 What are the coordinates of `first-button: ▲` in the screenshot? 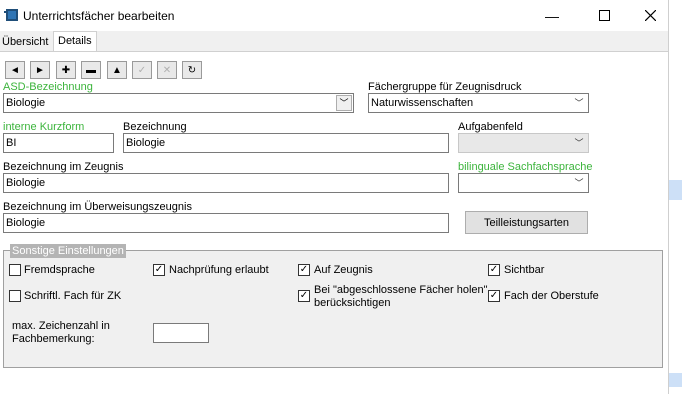 It's located at (117, 70).